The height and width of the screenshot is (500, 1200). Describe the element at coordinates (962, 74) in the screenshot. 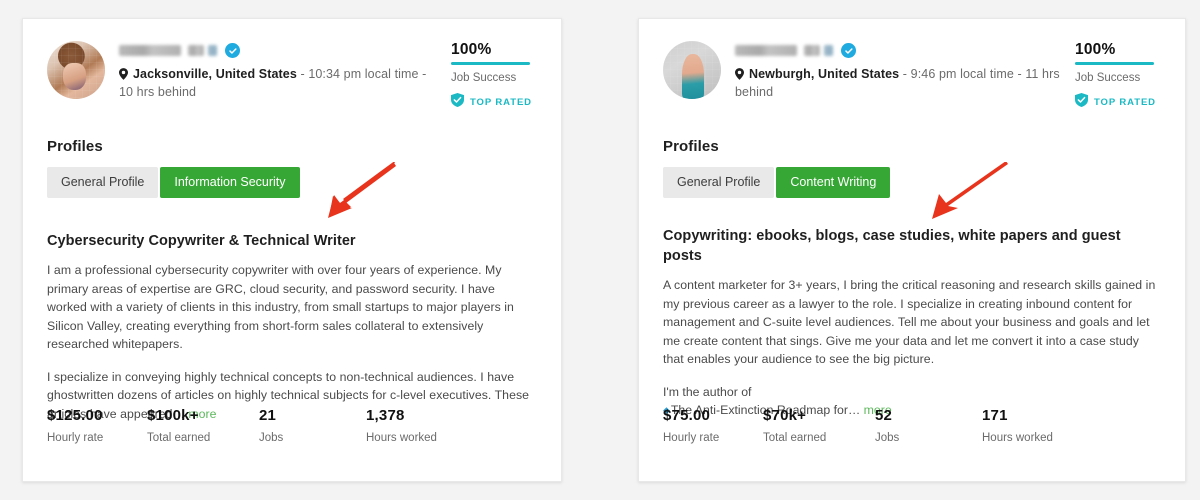

I see `local-time-text: 9:46 pm local time` at that location.